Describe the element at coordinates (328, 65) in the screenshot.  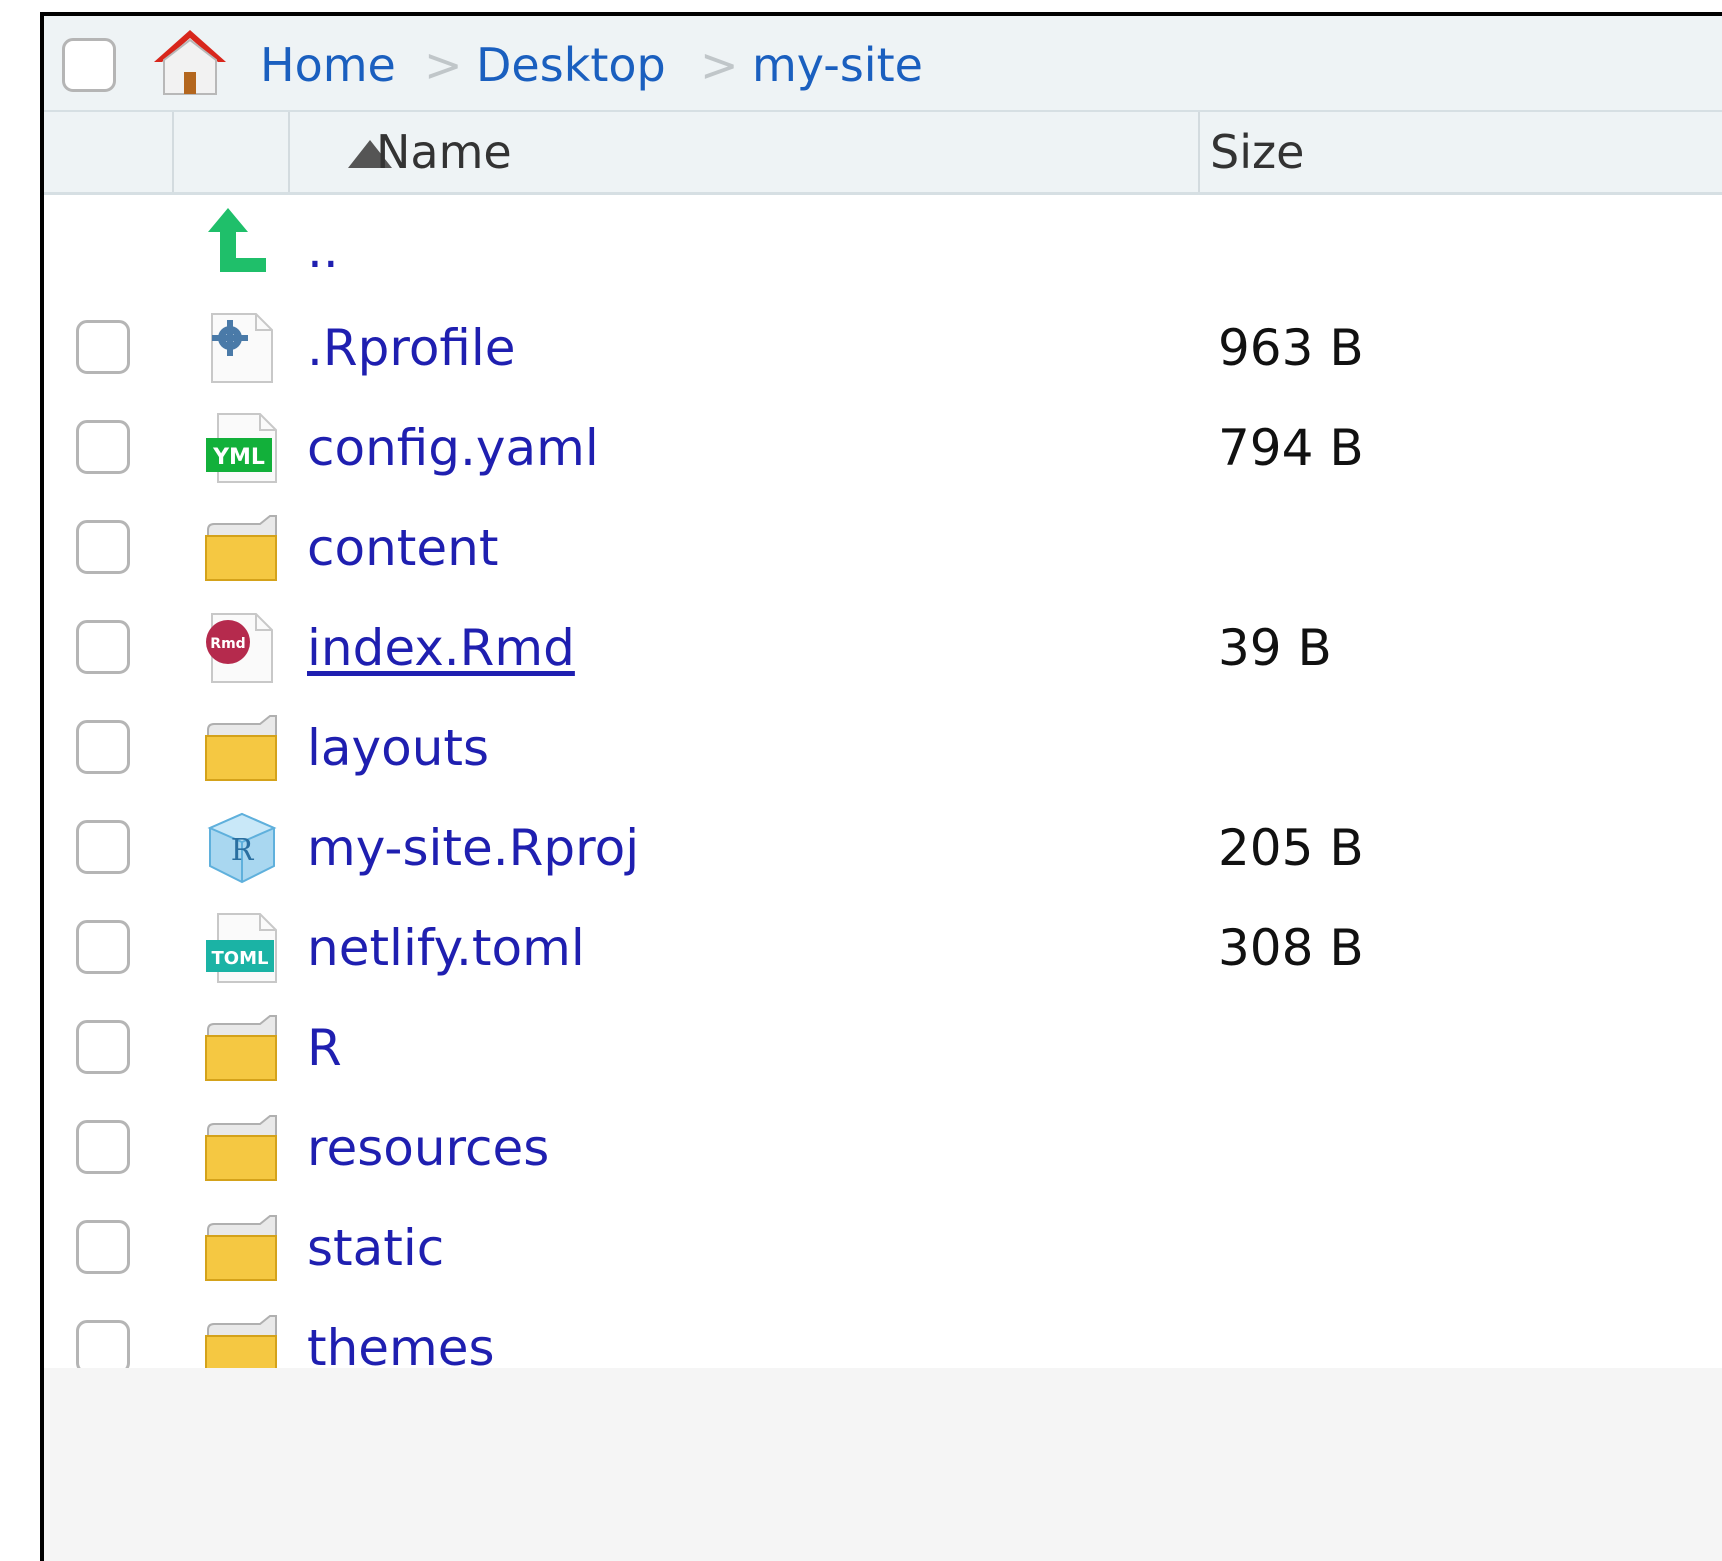
I see `breadcrumb-home-link: Home` at that location.